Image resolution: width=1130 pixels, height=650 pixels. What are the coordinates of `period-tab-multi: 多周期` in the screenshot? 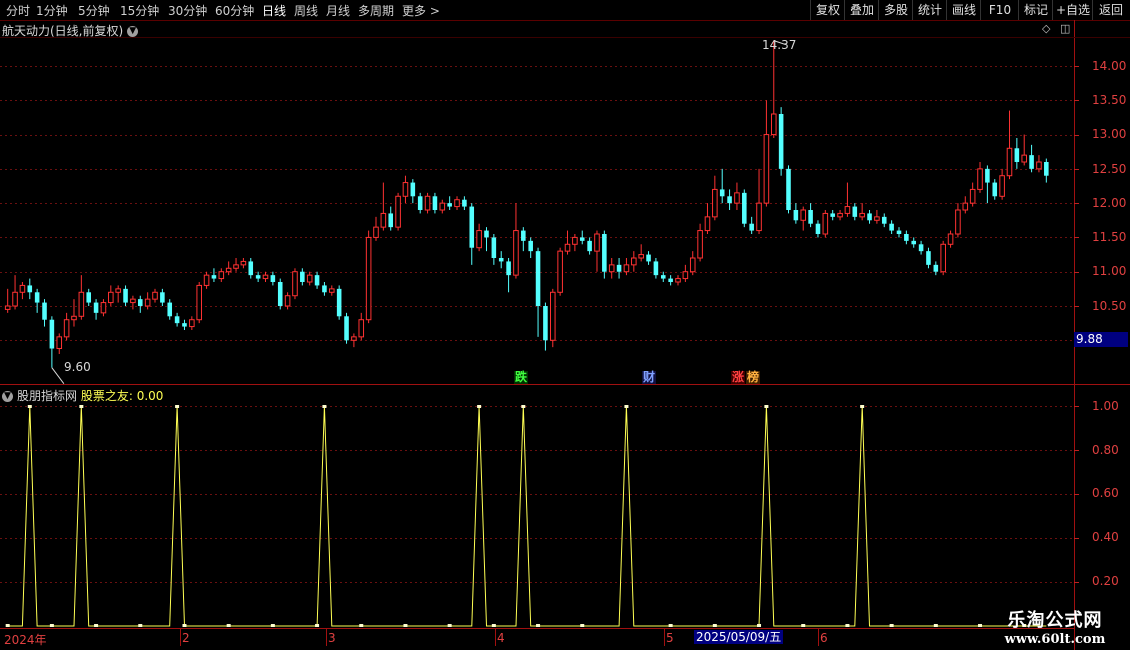 It's located at (376, 10).